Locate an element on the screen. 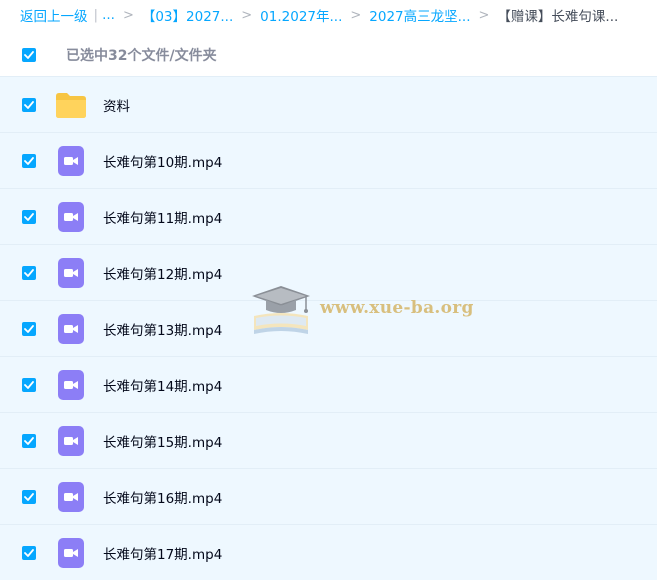  file-row-video: 长难句第15期.mp4 is located at coordinates (328, 440).